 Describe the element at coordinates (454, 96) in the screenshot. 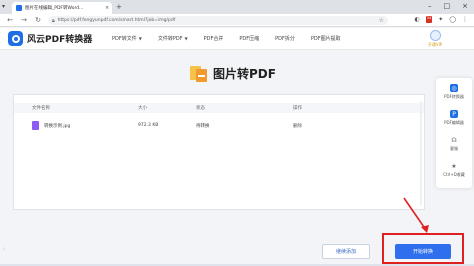

I see `side-tool-label: PDF转换器` at that location.